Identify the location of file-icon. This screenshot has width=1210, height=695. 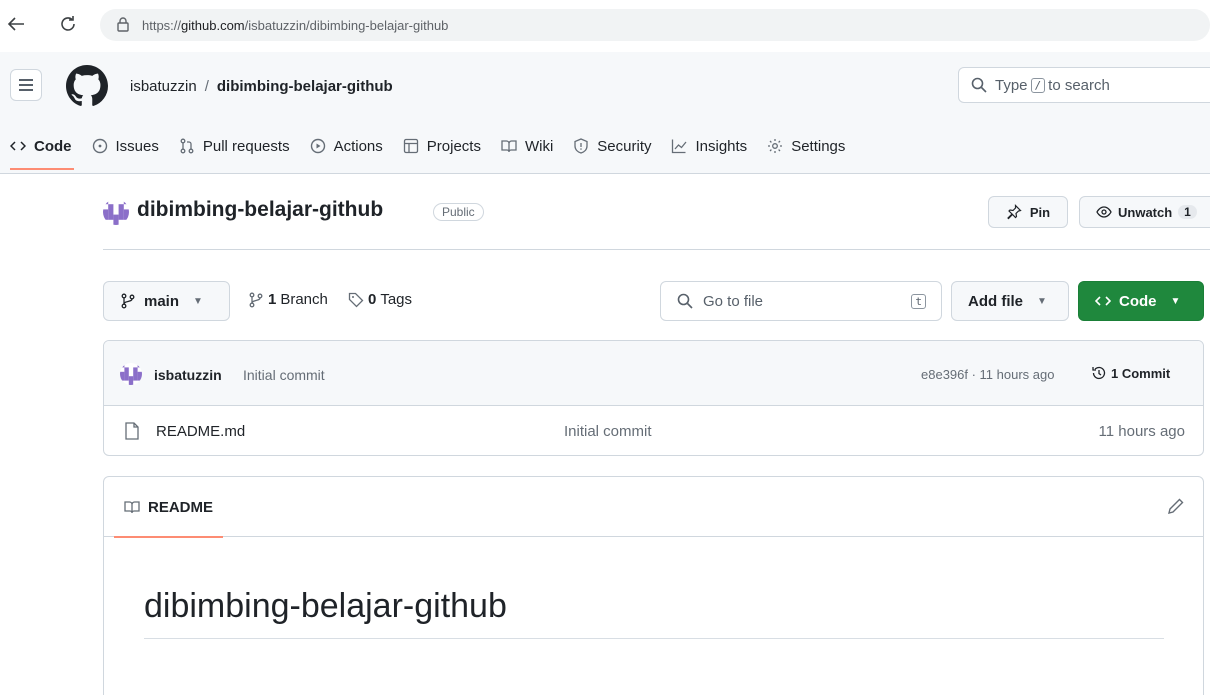
(132, 432).